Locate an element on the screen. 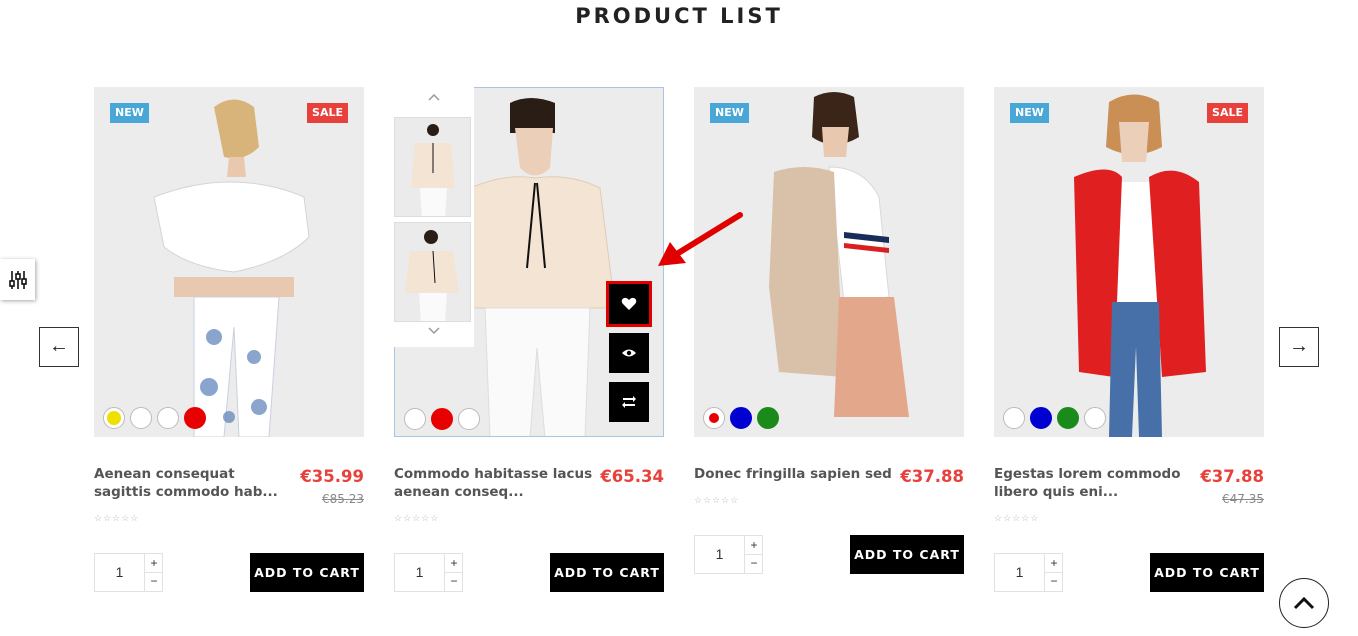 This screenshot has width=1358, height=636. heart-icon is located at coordinates (629, 303).